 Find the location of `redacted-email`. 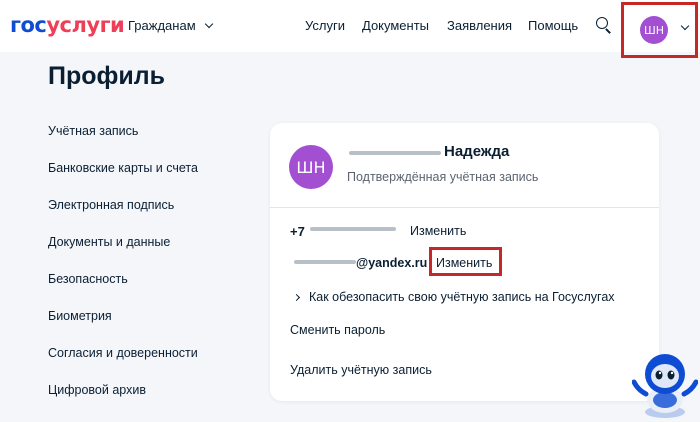

redacted-email is located at coordinates (325, 262).